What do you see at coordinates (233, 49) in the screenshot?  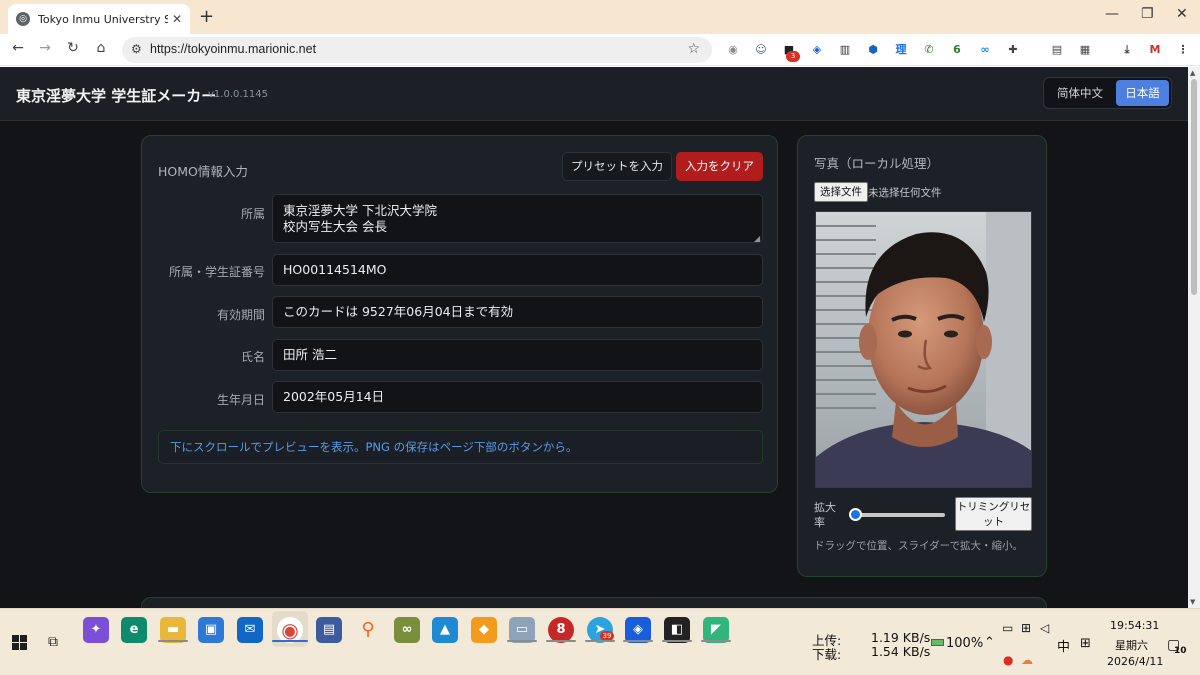 I see `url-text: https://tokyoinmu.marionic.net` at bounding box center [233, 49].